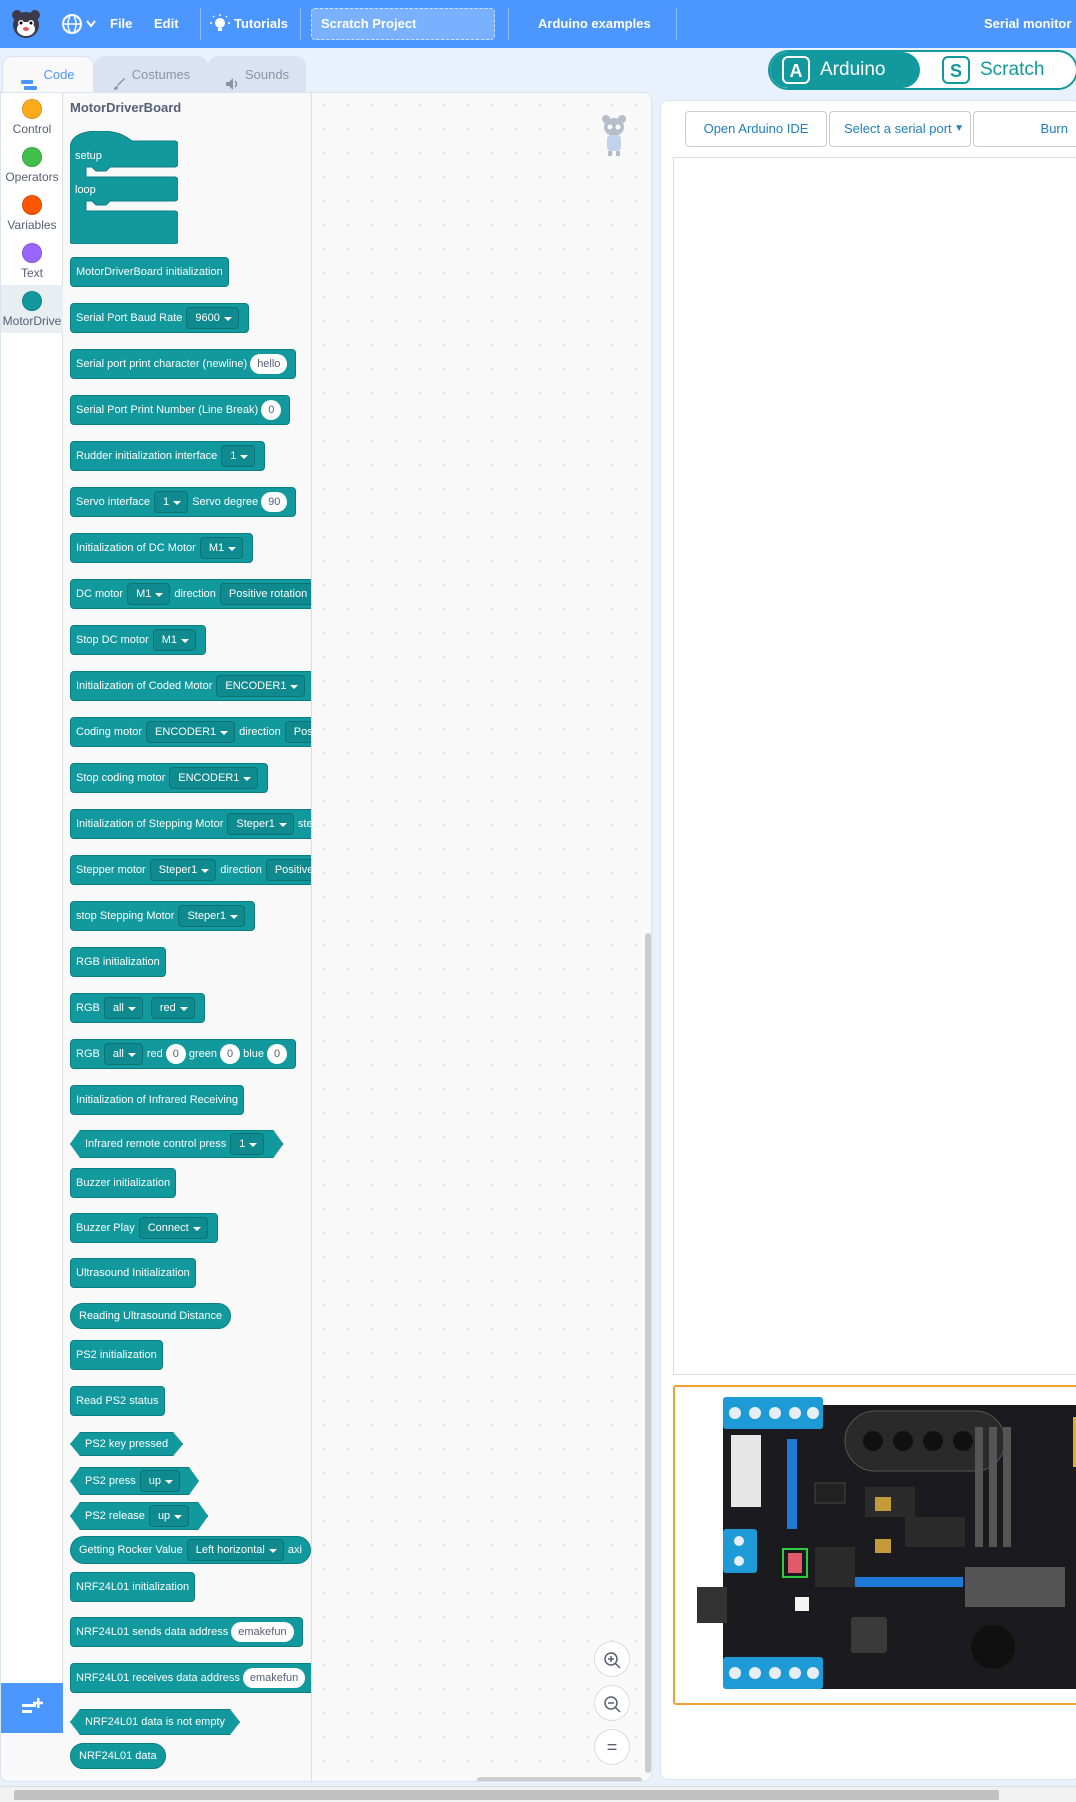  What do you see at coordinates (133, 1273) in the screenshot?
I see `ultrasound-init-block: Ultrasound Initialization` at bounding box center [133, 1273].